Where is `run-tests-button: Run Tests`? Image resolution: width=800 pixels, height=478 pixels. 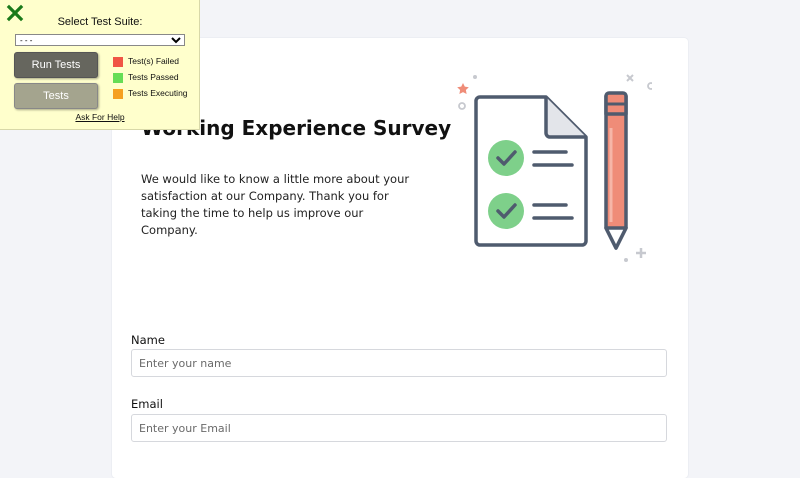
run-tests-button: Run Tests is located at coordinates (56, 65).